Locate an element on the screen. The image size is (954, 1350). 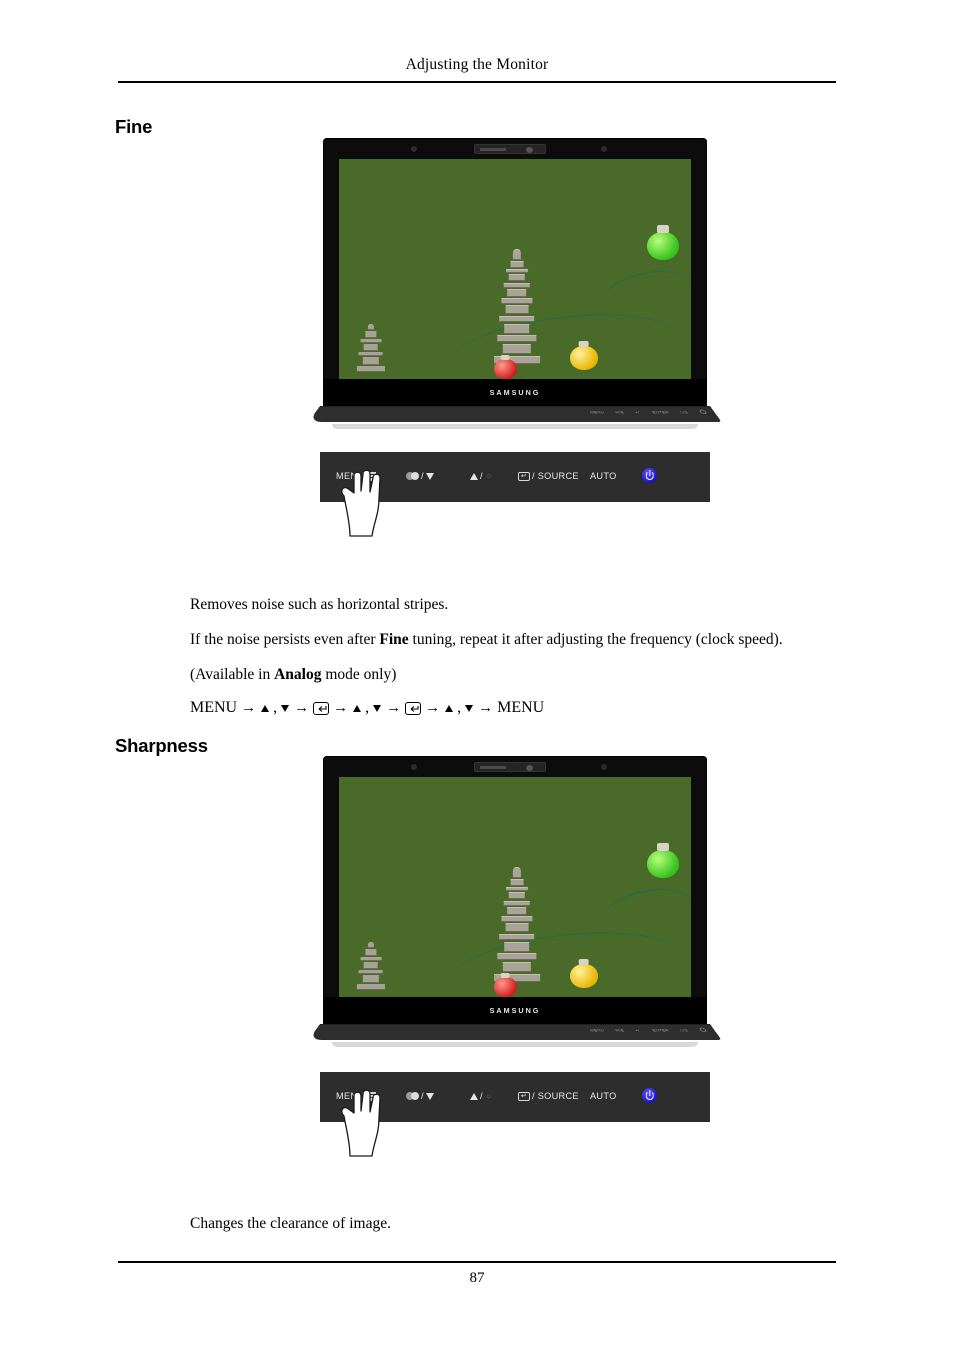
stand-control-labels: MENU M/B +/- ENTER A/S is located at coordinates (639, 412).